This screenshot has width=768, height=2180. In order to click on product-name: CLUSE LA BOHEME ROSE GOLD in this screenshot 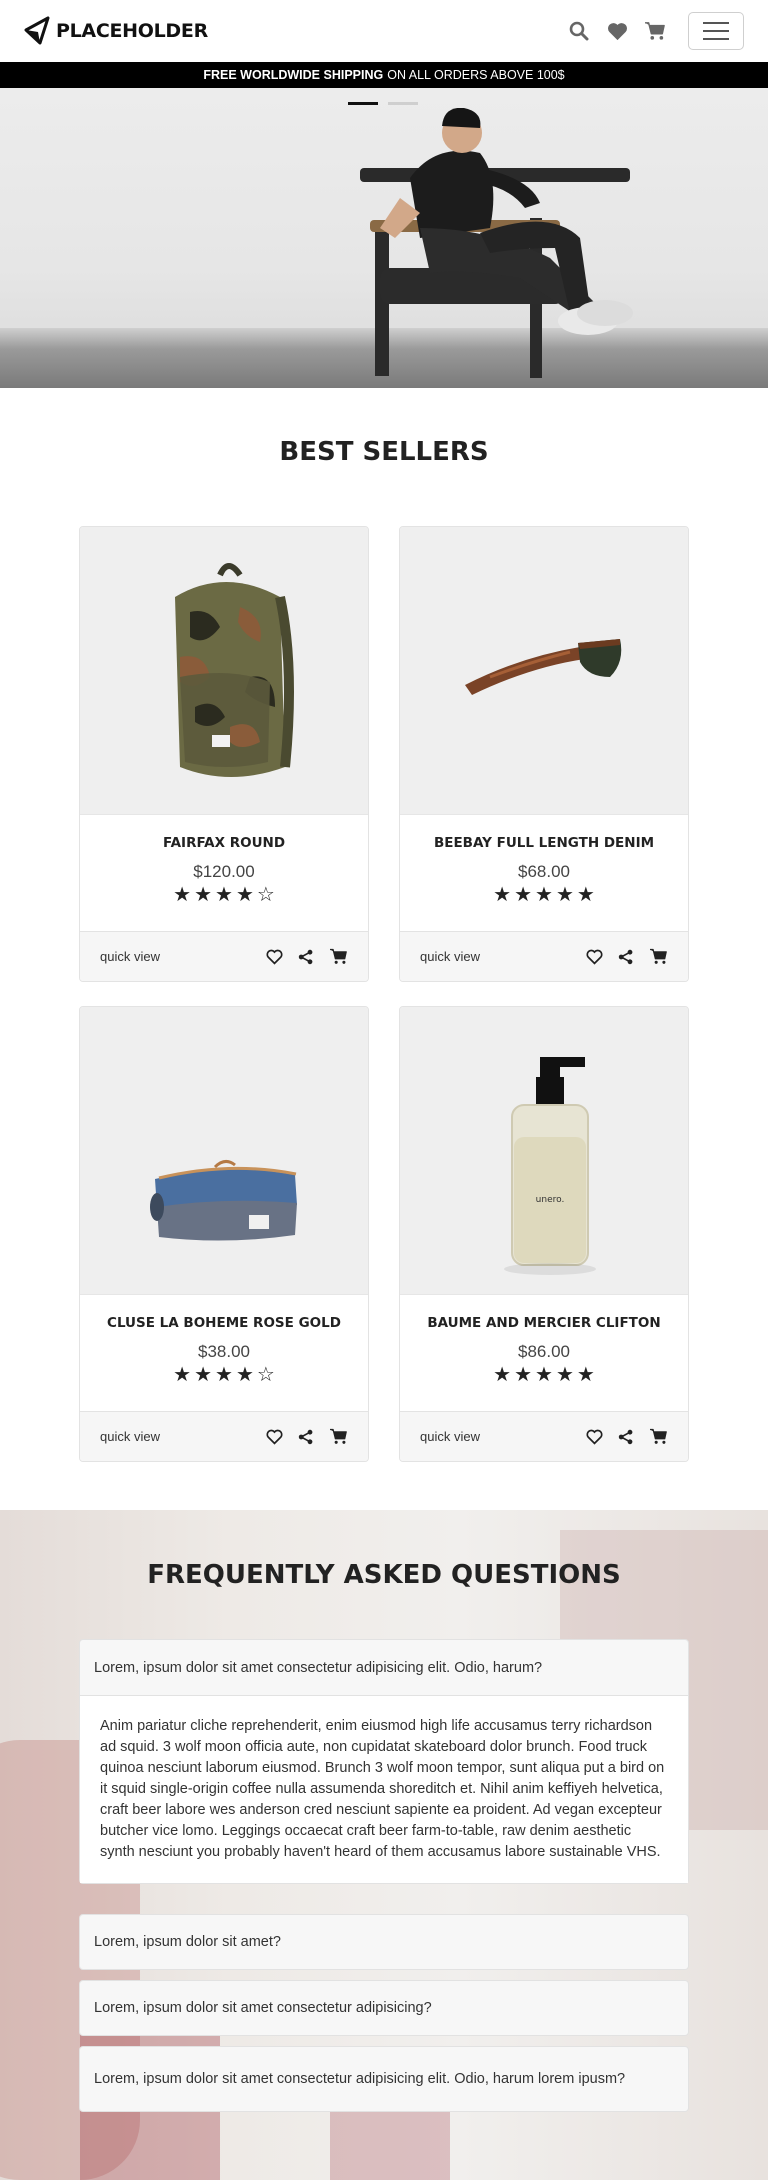, I will do `click(224, 1323)`.